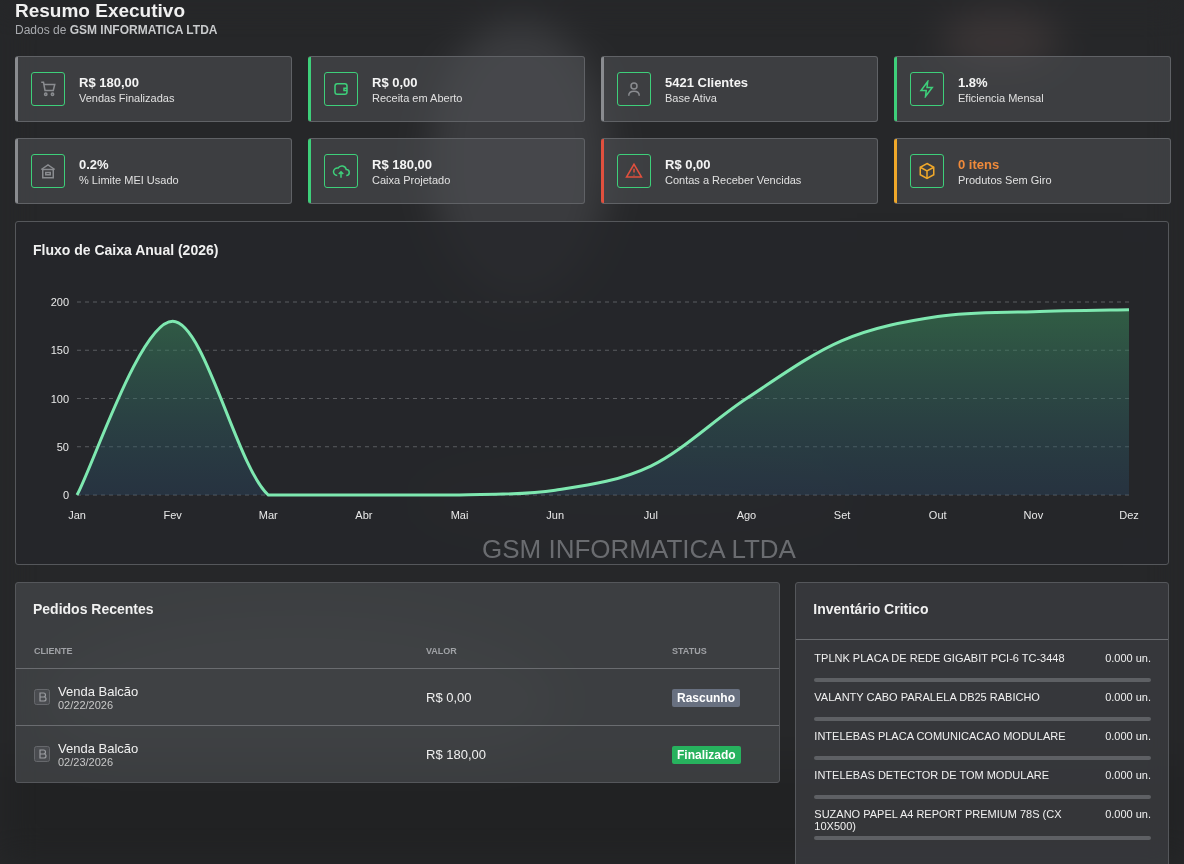 The image size is (1184, 864). I want to click on y-tick-label: 100, so click(59, 398).